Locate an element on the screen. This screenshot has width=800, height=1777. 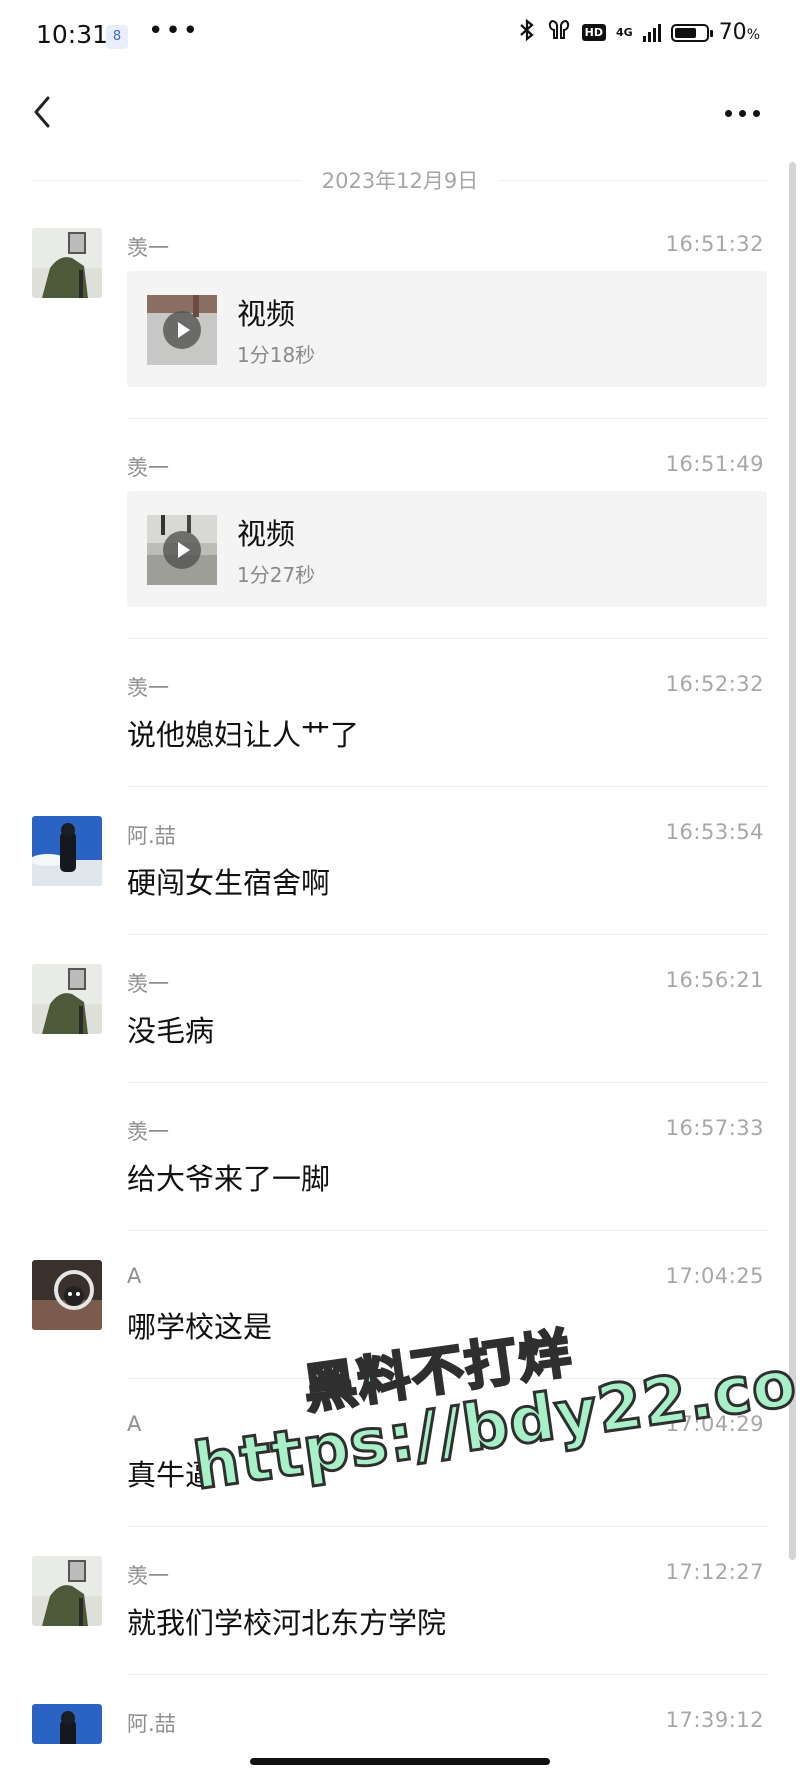
message-text: 硬闯女生宿舍啊 is located at coordinates (229, 883).